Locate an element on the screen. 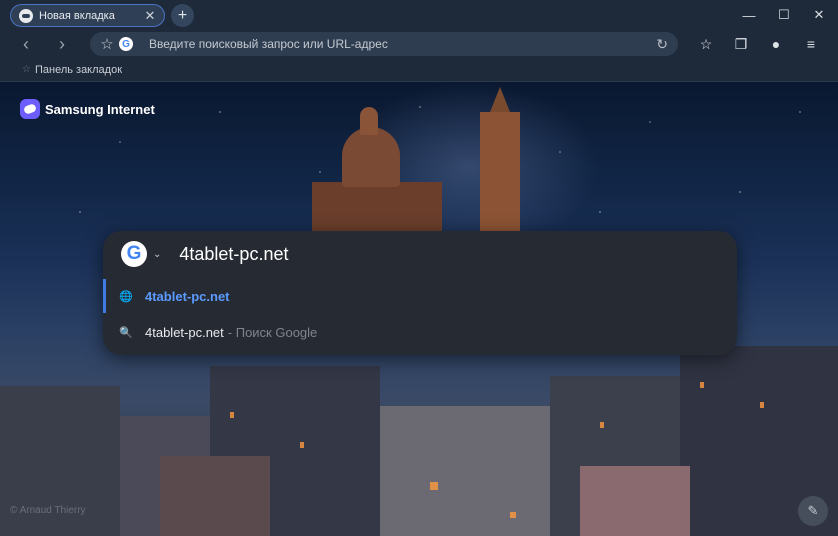 Image resolution: width=838 pixels, height=536 pixels. chevron-down-icon: ⌄ is located at coordinates (157, 254).